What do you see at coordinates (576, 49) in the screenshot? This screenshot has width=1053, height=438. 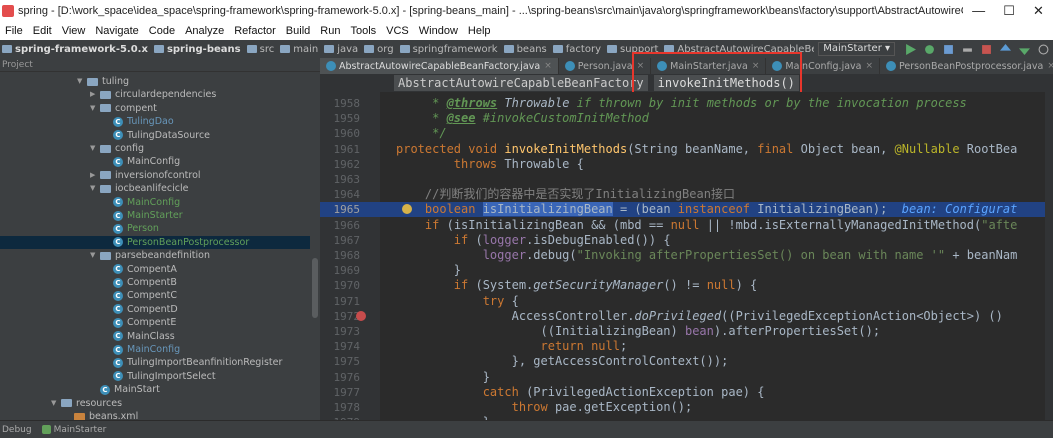 I see `nav-crumb: factory` at bounding box center [576, 49].